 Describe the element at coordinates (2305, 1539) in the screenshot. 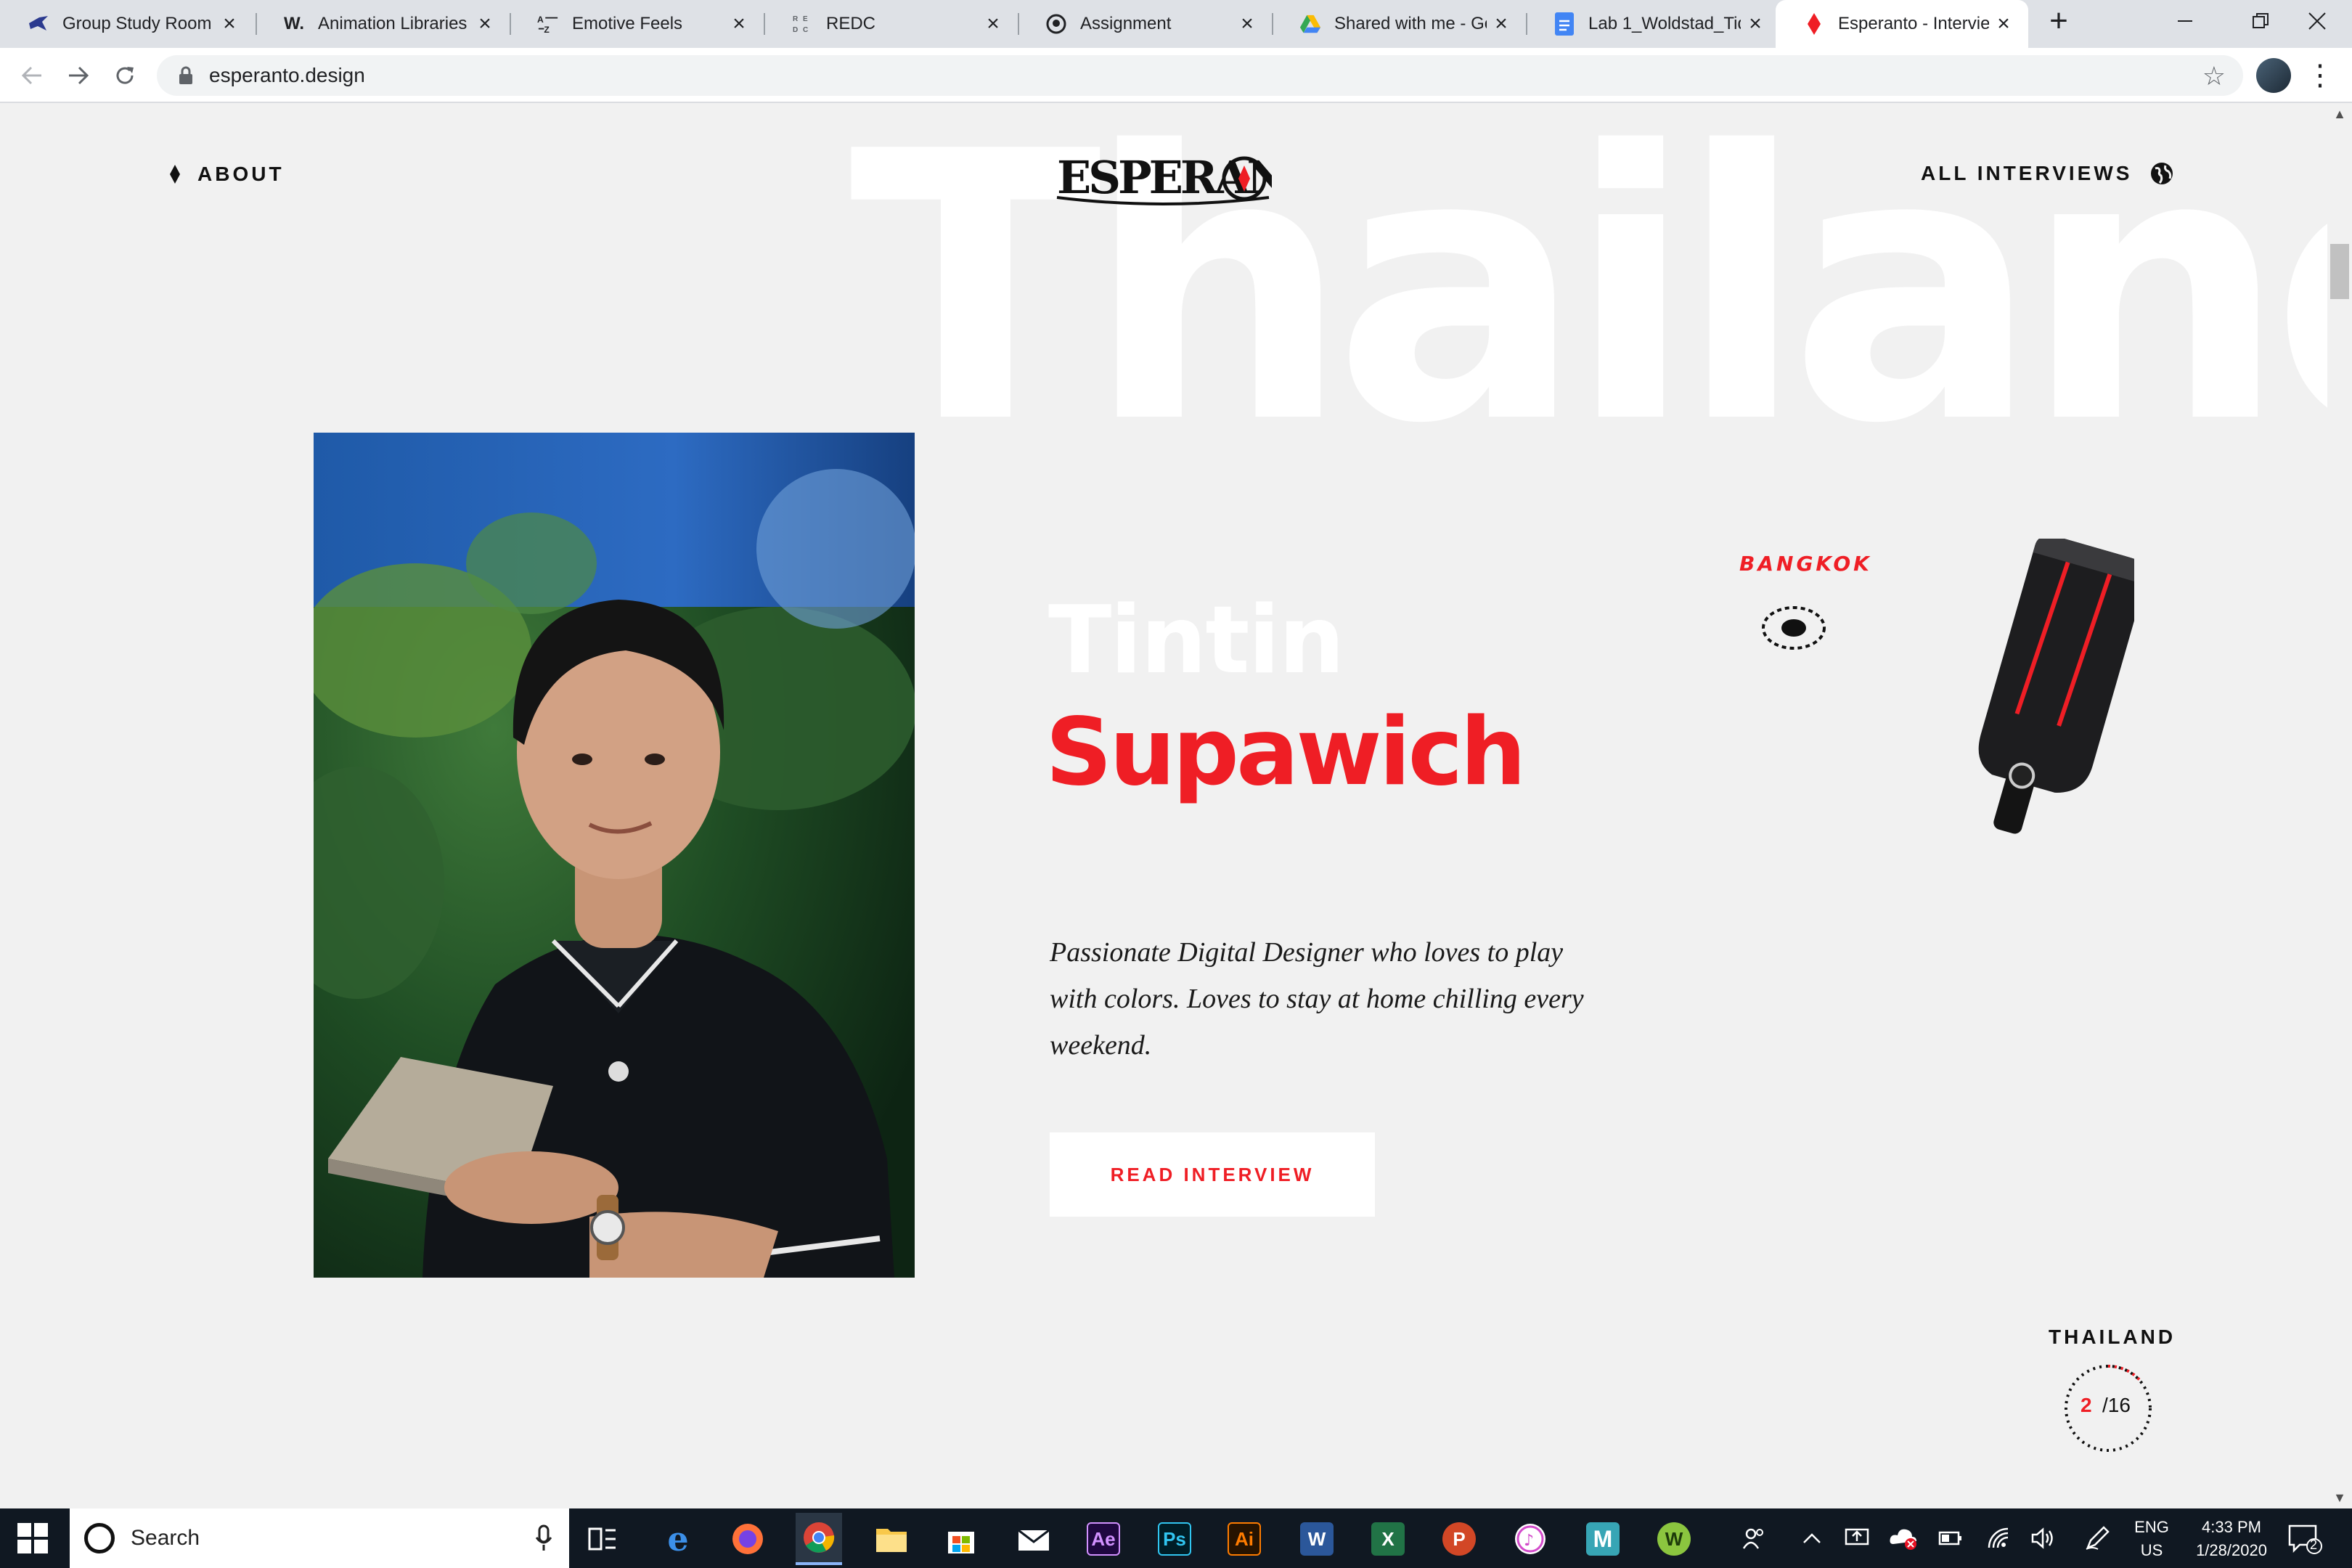

I see `action-center-icon: 2` at that location.